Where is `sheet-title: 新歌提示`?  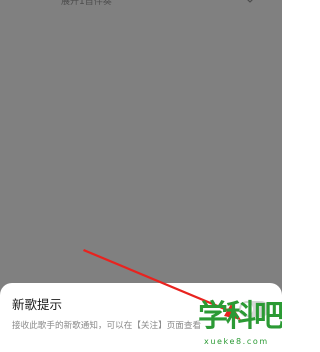 sheet-title: 新歌提示 is located at coordinates (37, 304).